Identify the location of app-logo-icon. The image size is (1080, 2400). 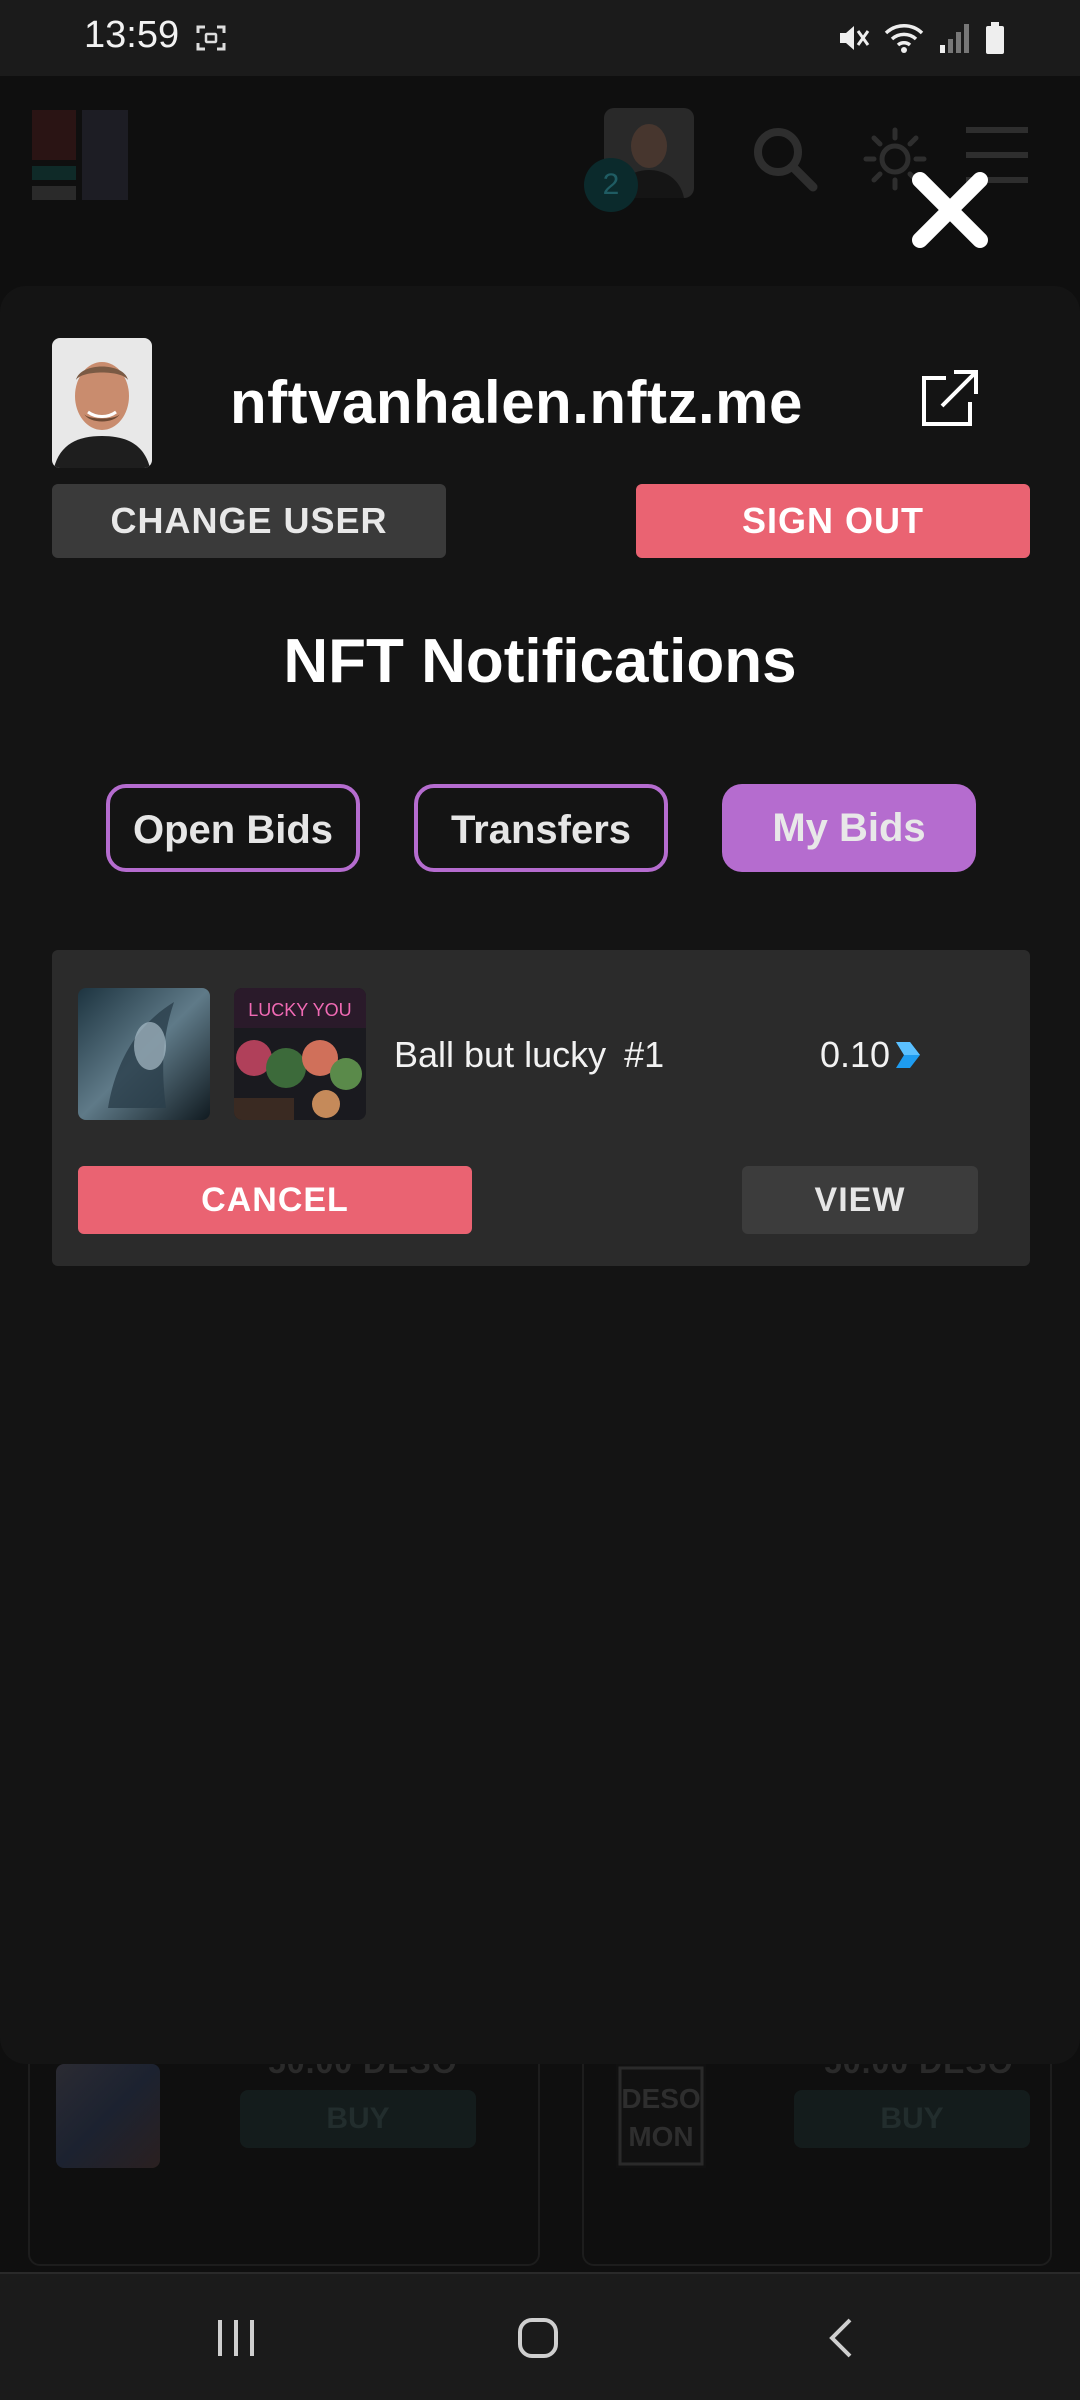
(80, 155).